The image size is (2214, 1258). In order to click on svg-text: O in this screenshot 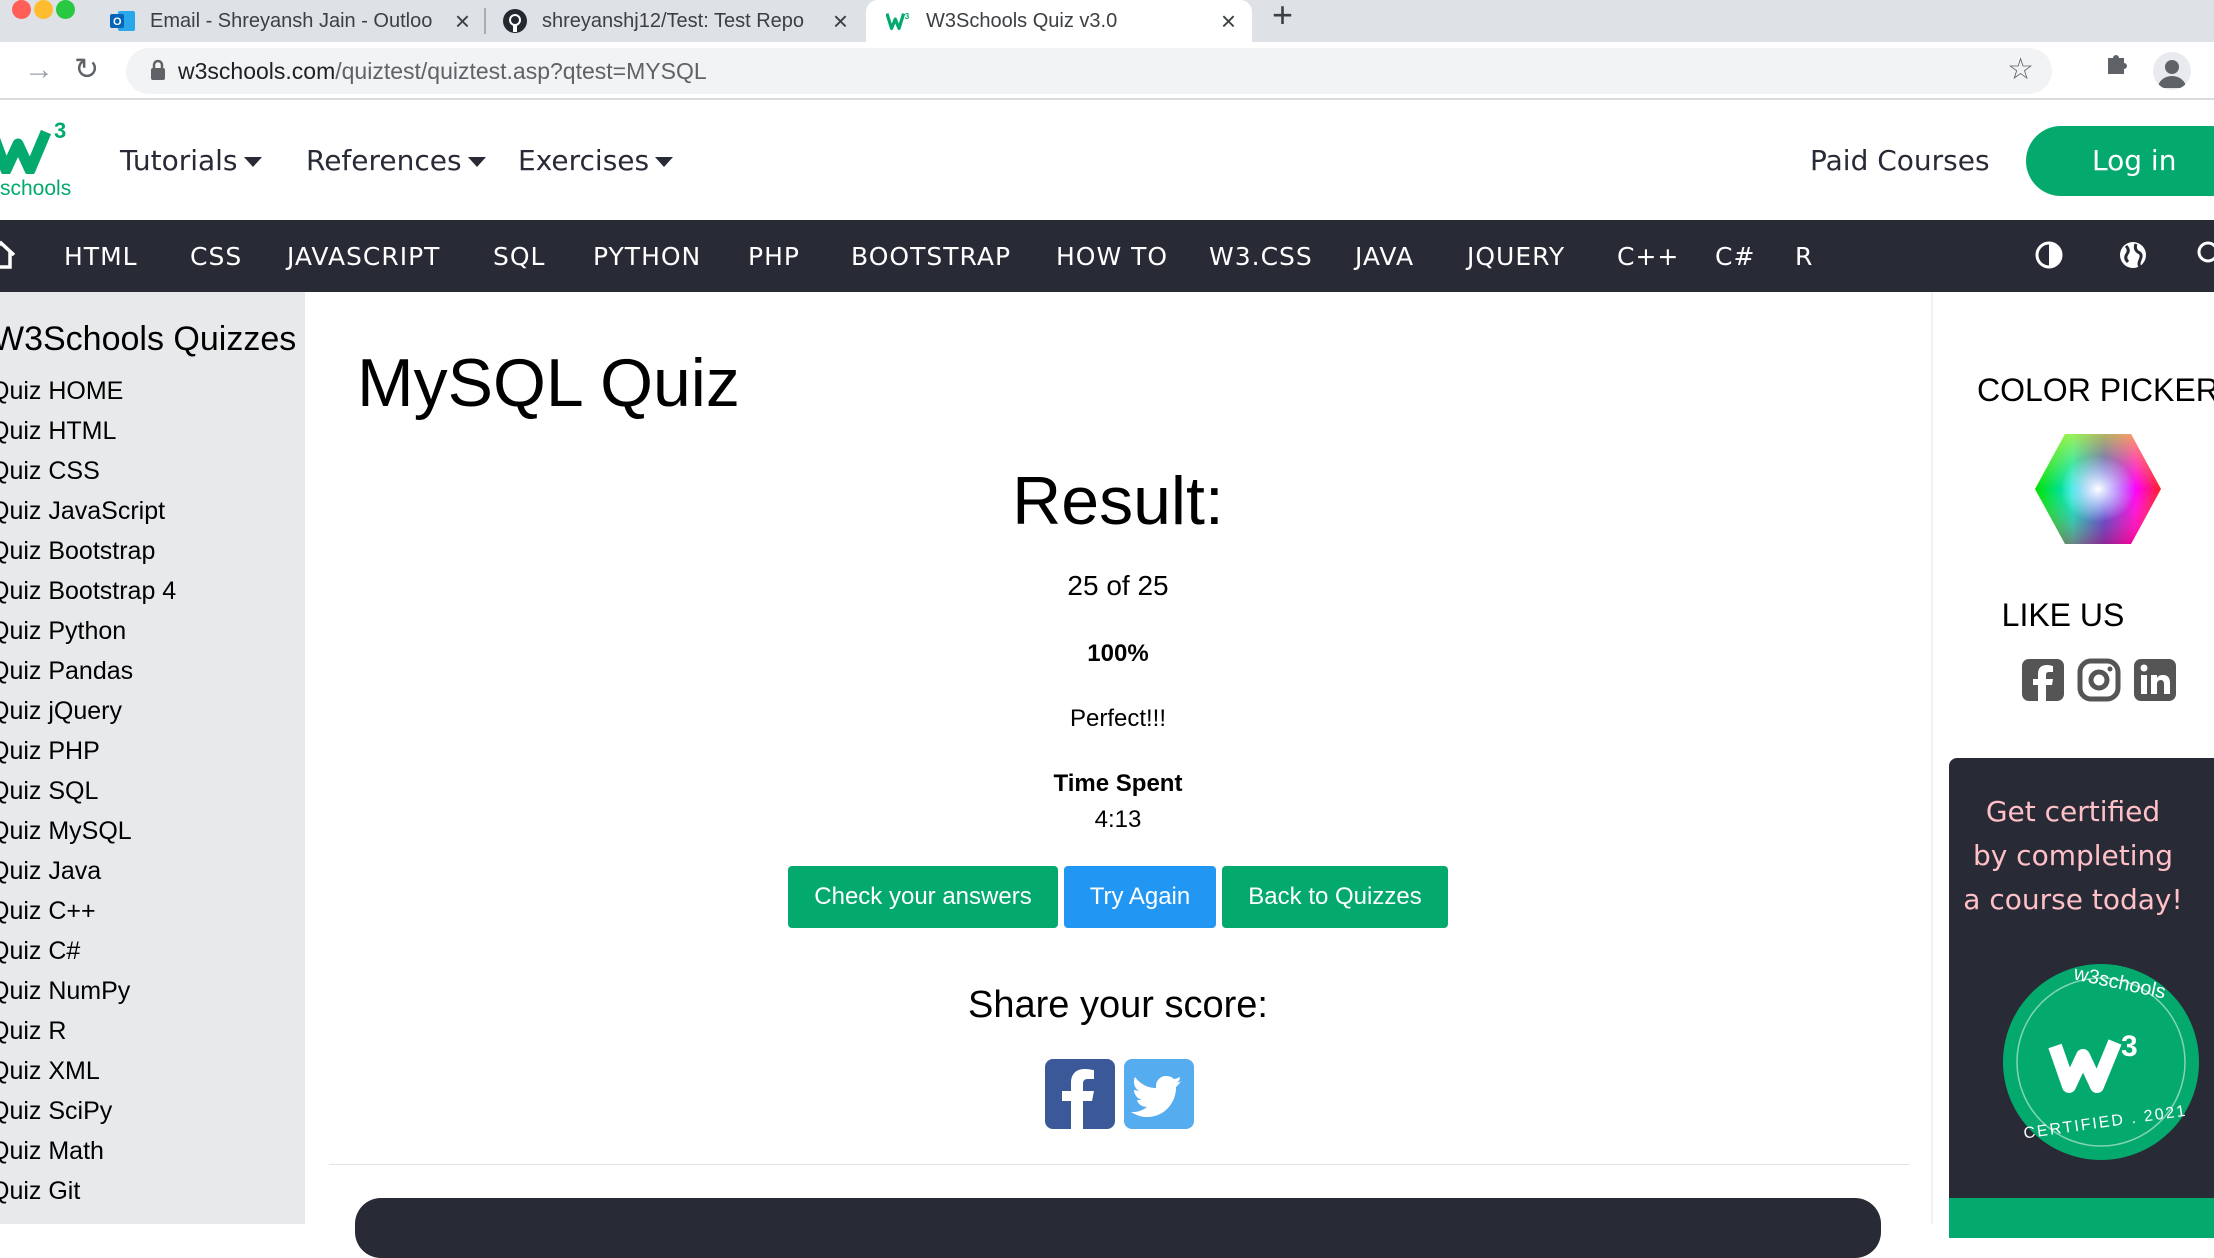, I will do `click(117, 22)`.